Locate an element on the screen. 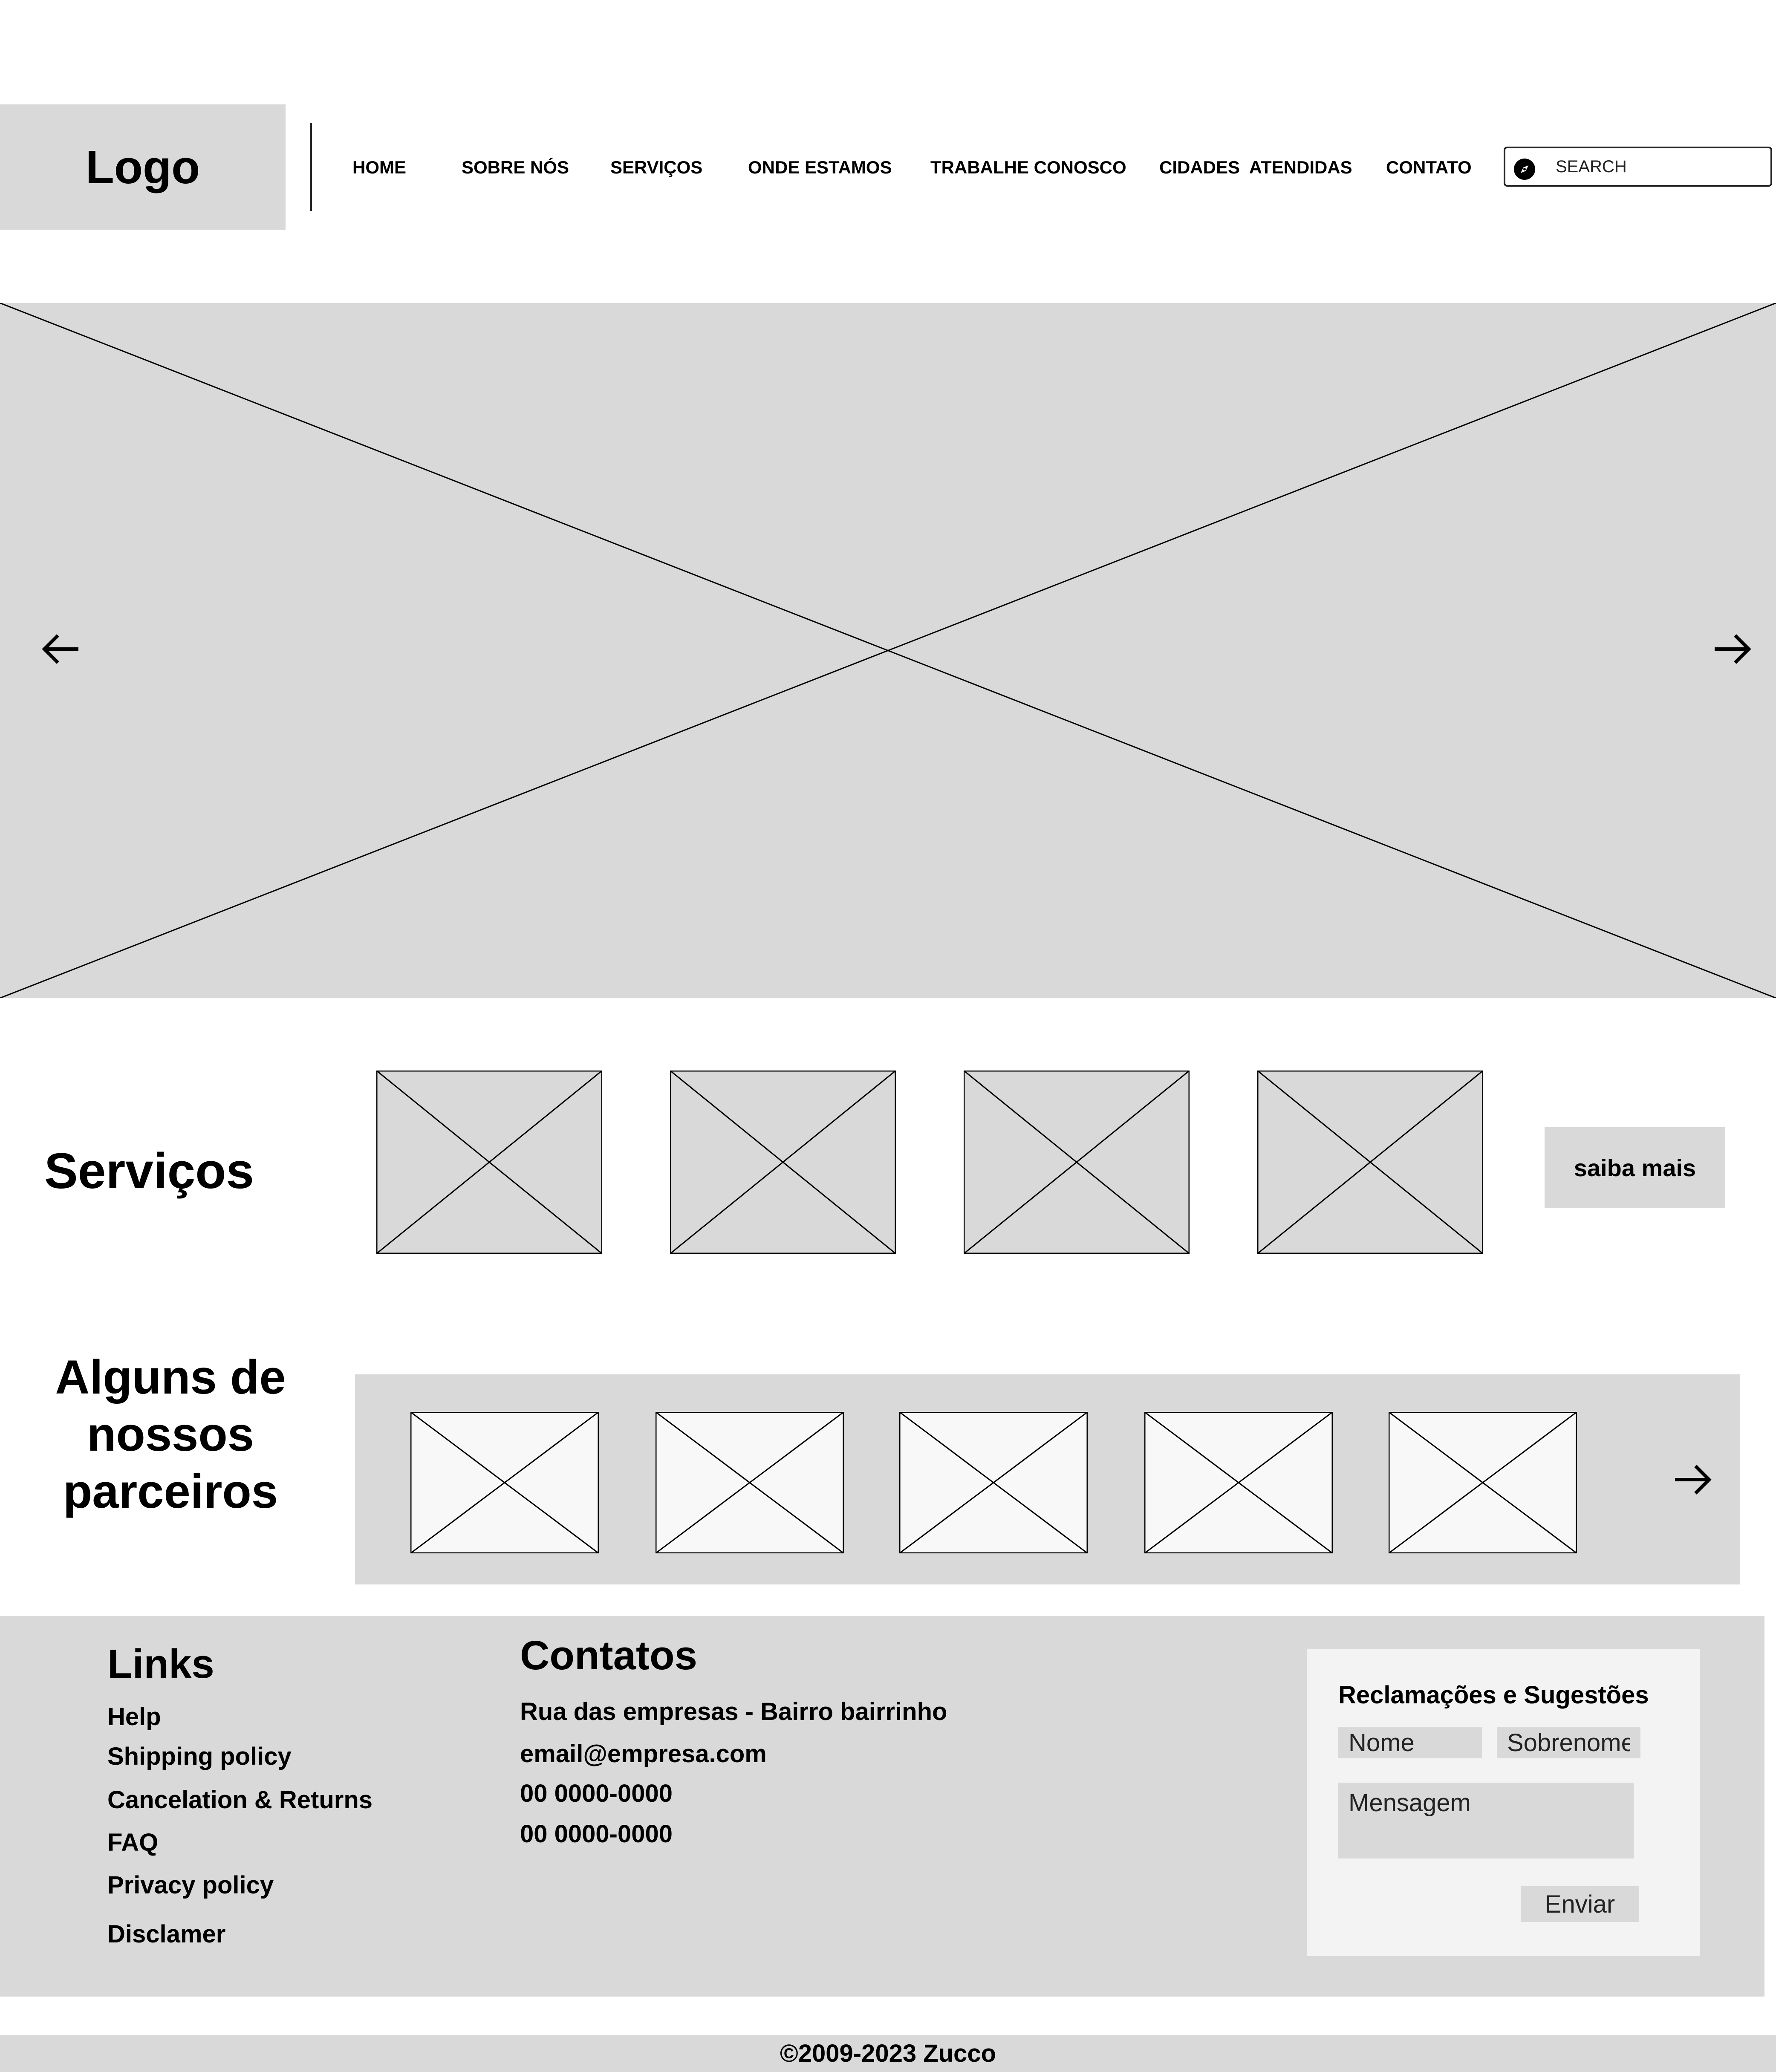  search-input is located at coordinates (1658, 166).